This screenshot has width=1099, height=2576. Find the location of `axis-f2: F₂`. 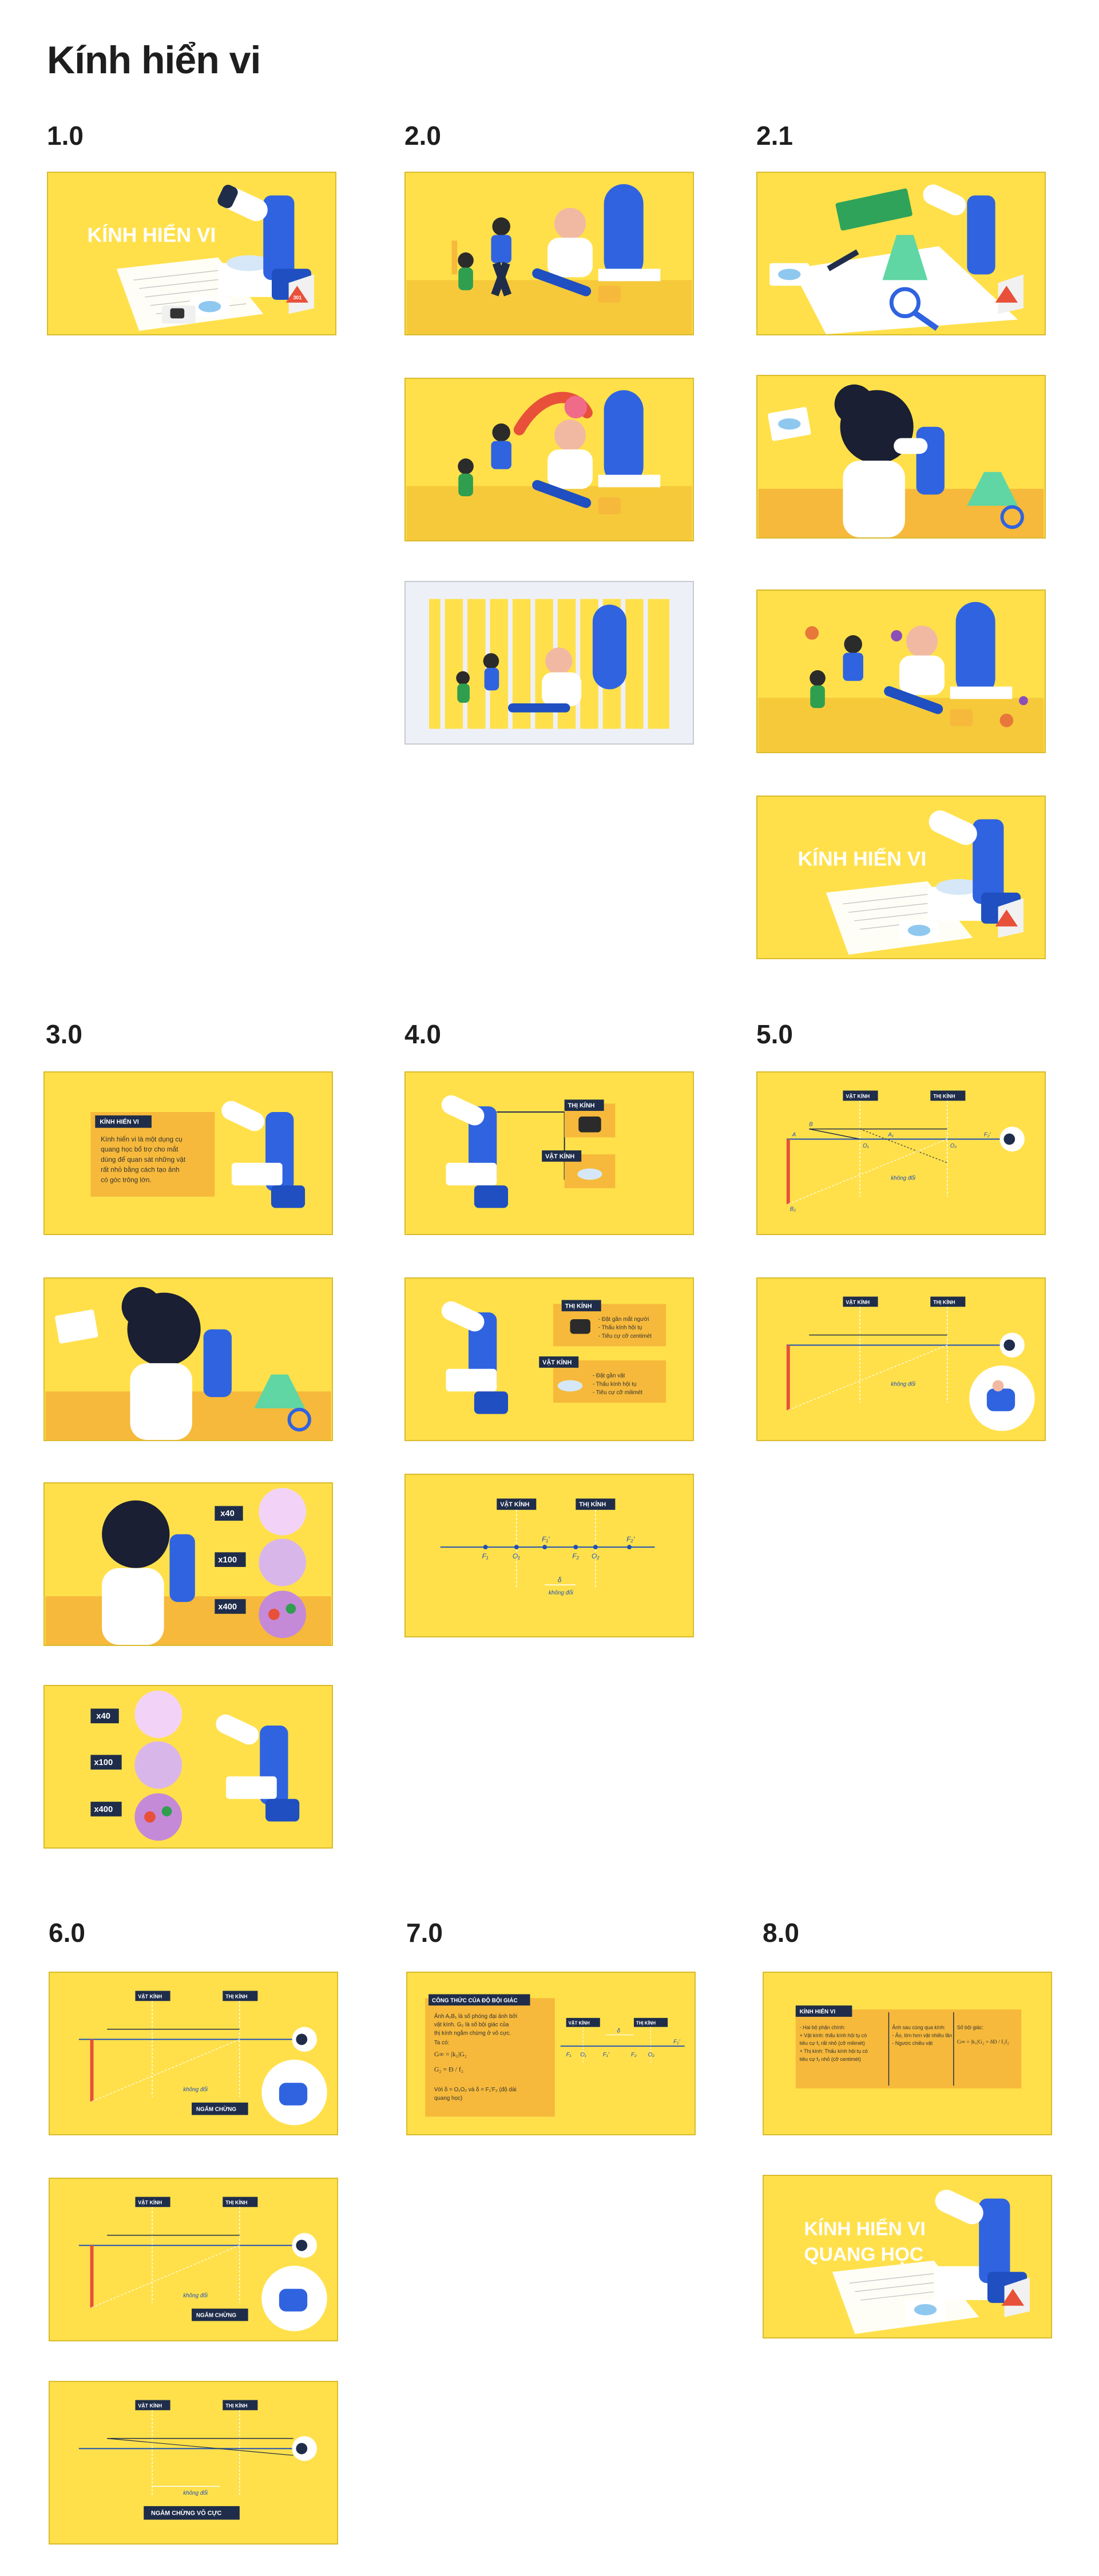

axis-f2: F₂ is located at coordinates (575, 1556).